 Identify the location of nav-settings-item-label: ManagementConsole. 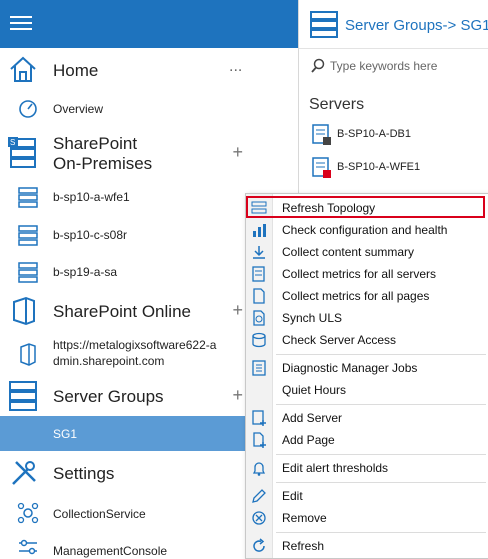
(110, 551).